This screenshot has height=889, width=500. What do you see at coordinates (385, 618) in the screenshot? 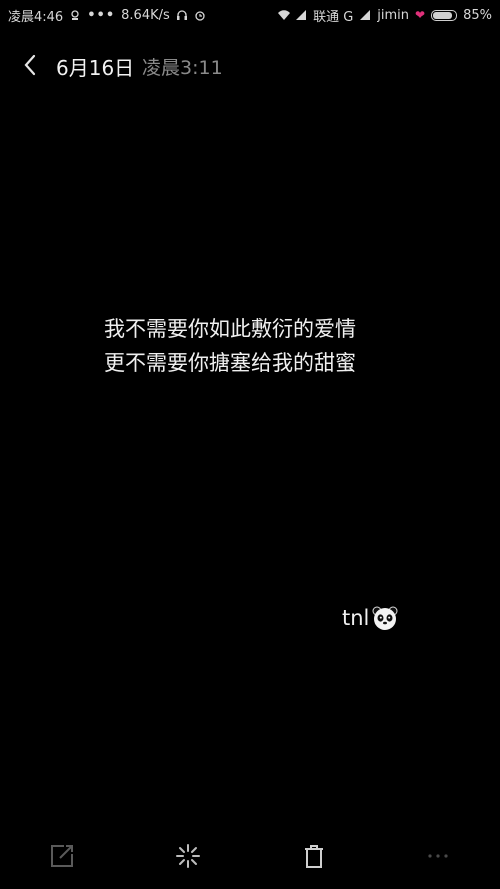
I see `panda-emoji-icon` at bounding box center [385, 618].